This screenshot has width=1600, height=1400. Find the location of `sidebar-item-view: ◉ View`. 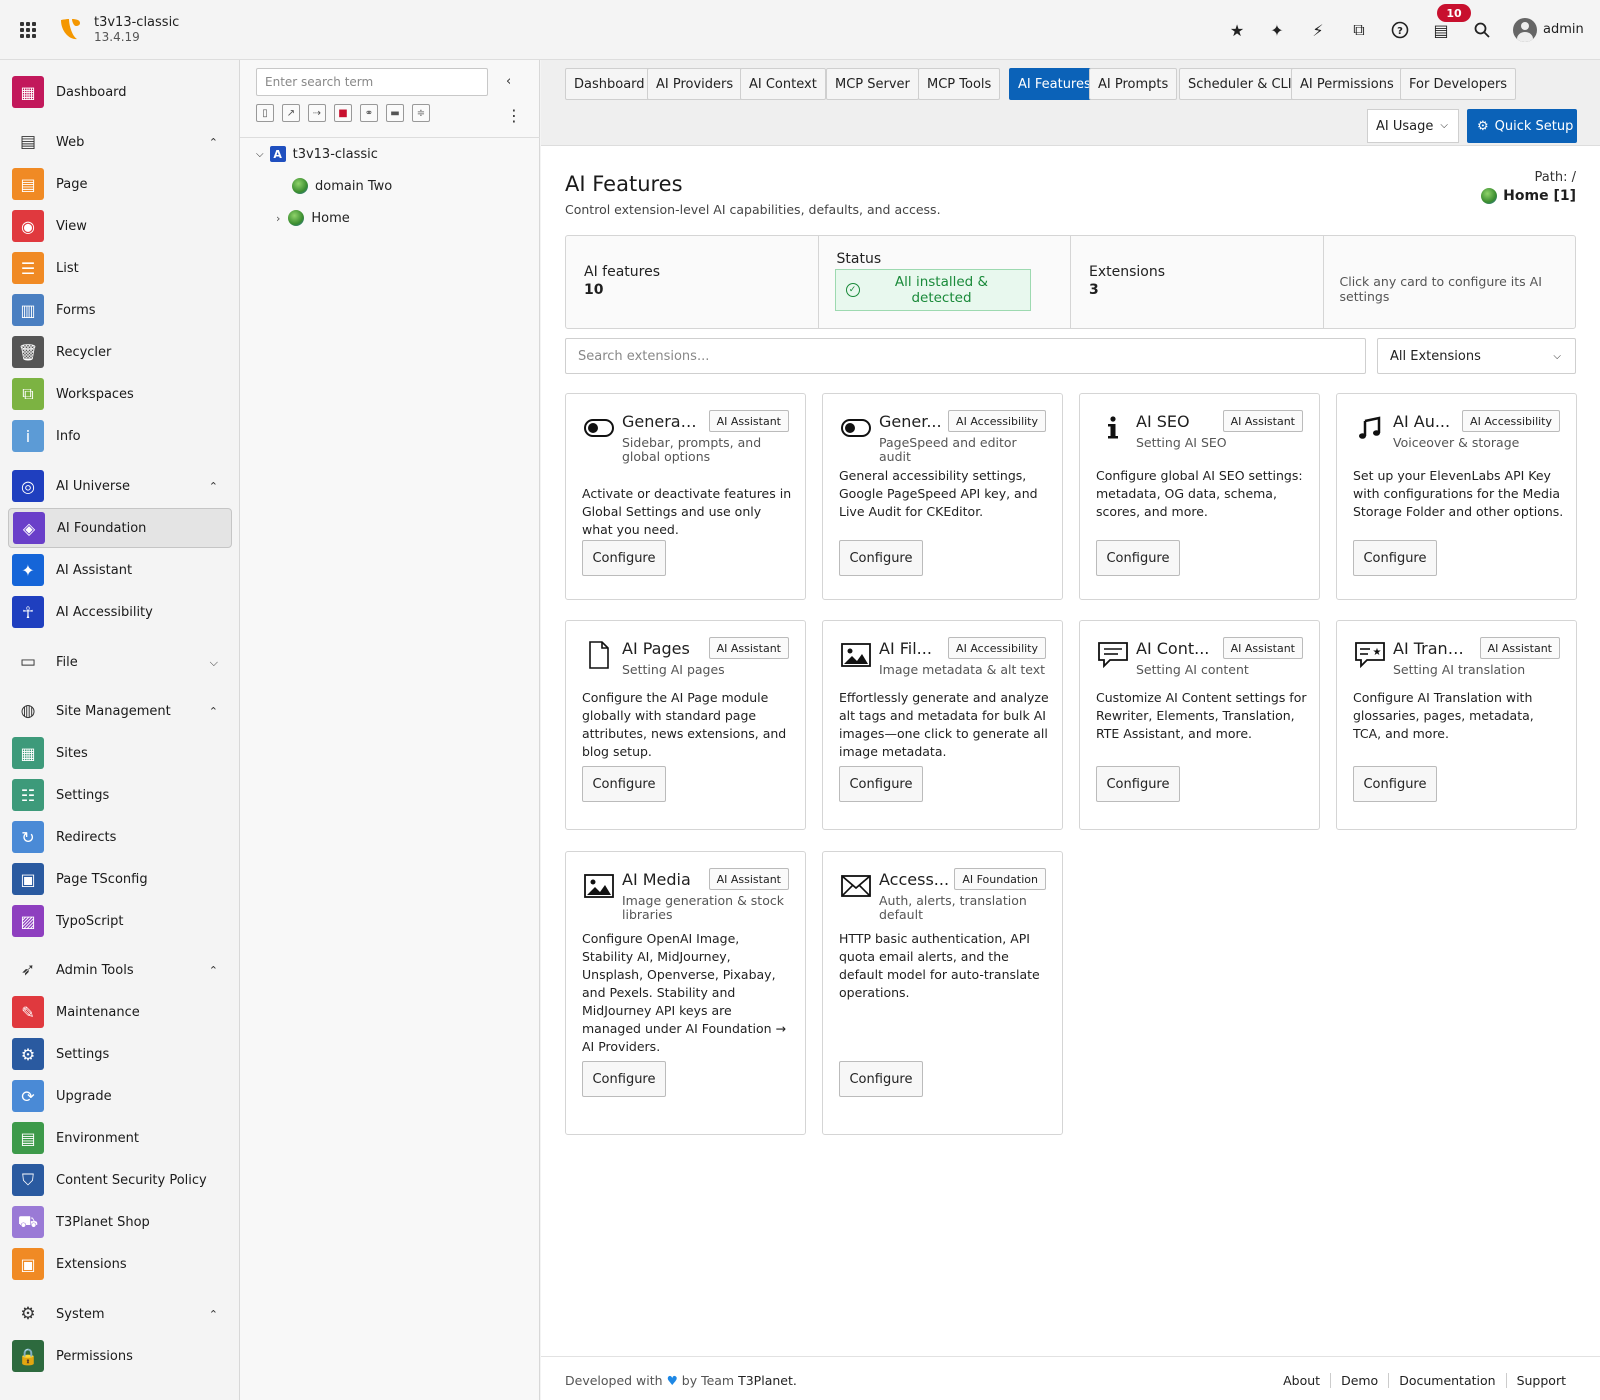

sidebar-item-view: ◉ View is located at coordinates (120, 226).